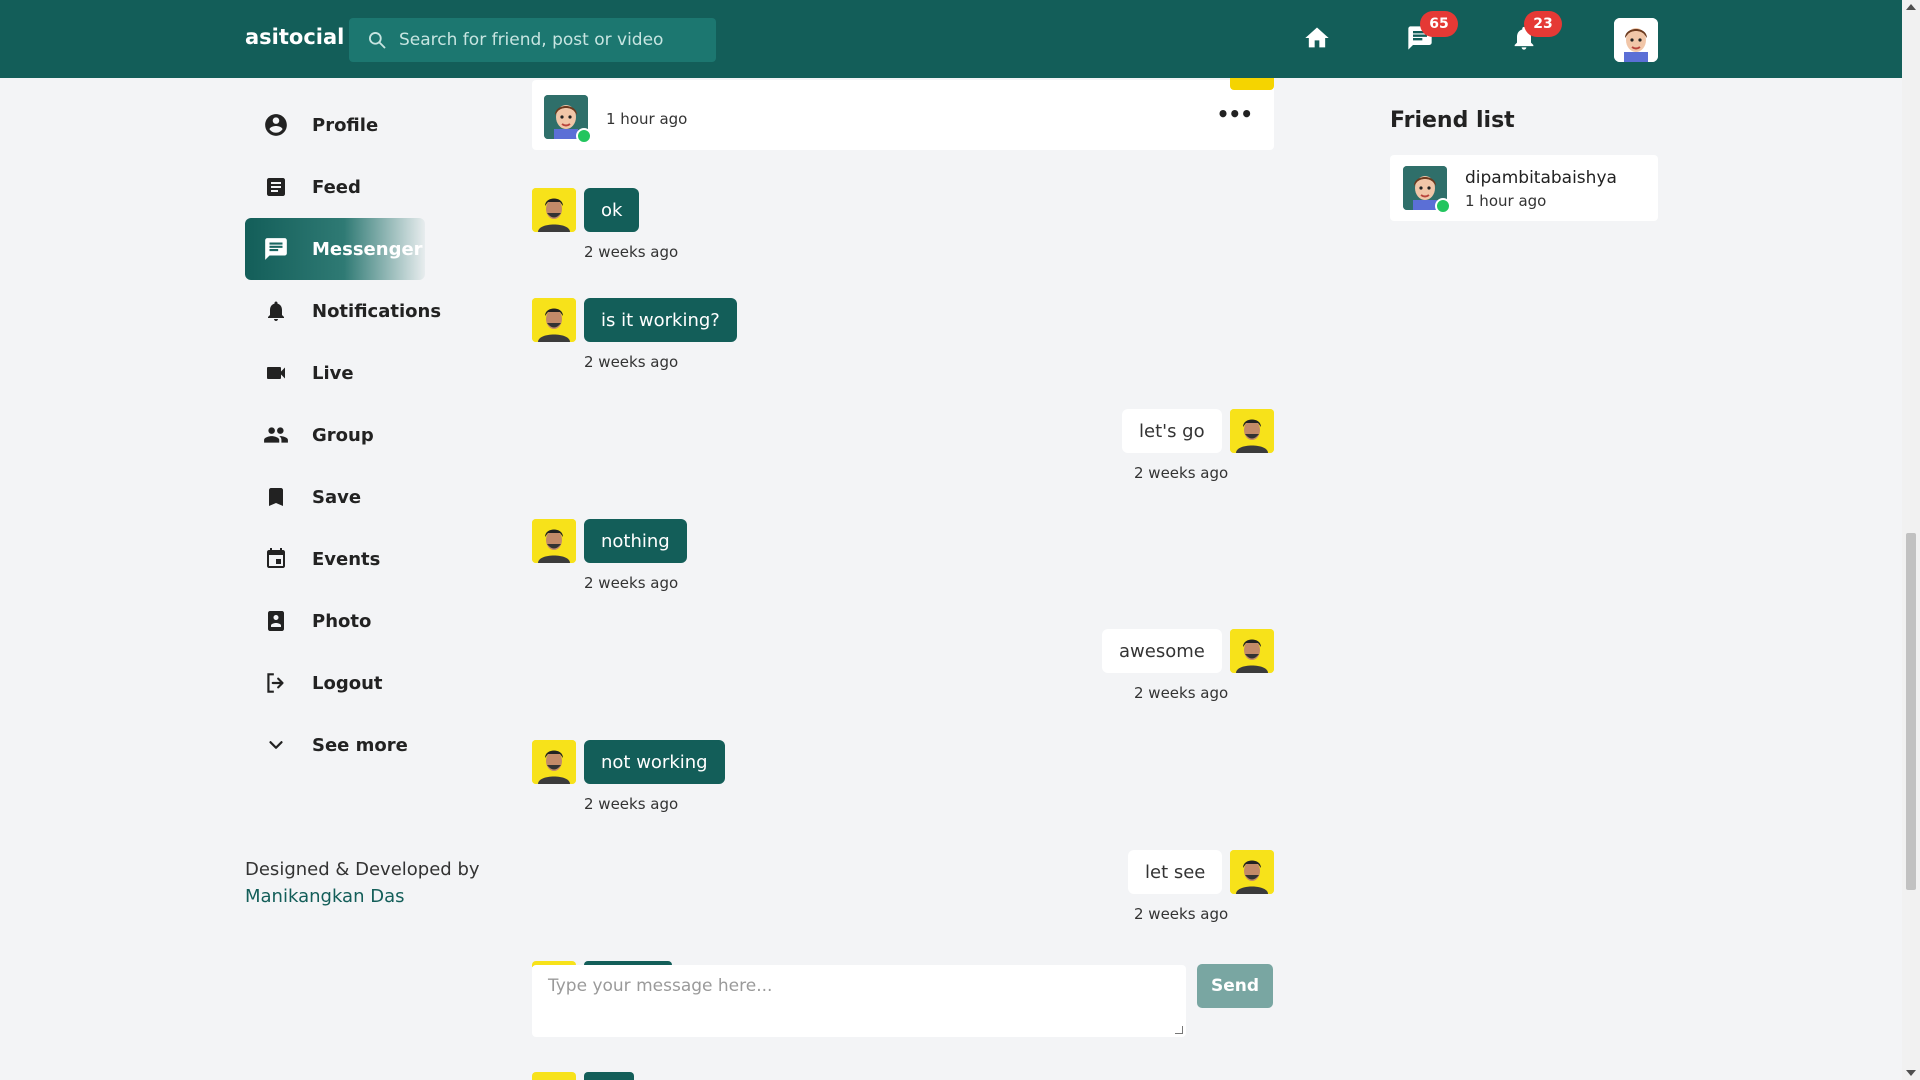 The height and width of the screenshot is (1080, 1920). I want to click on search-box, so click(532, 40).